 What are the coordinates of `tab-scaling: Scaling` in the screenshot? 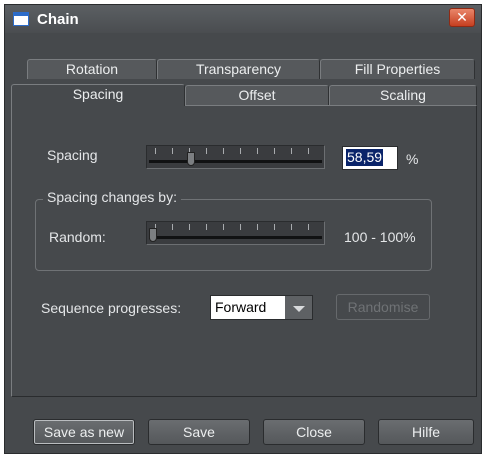 It's located at (403, 95).